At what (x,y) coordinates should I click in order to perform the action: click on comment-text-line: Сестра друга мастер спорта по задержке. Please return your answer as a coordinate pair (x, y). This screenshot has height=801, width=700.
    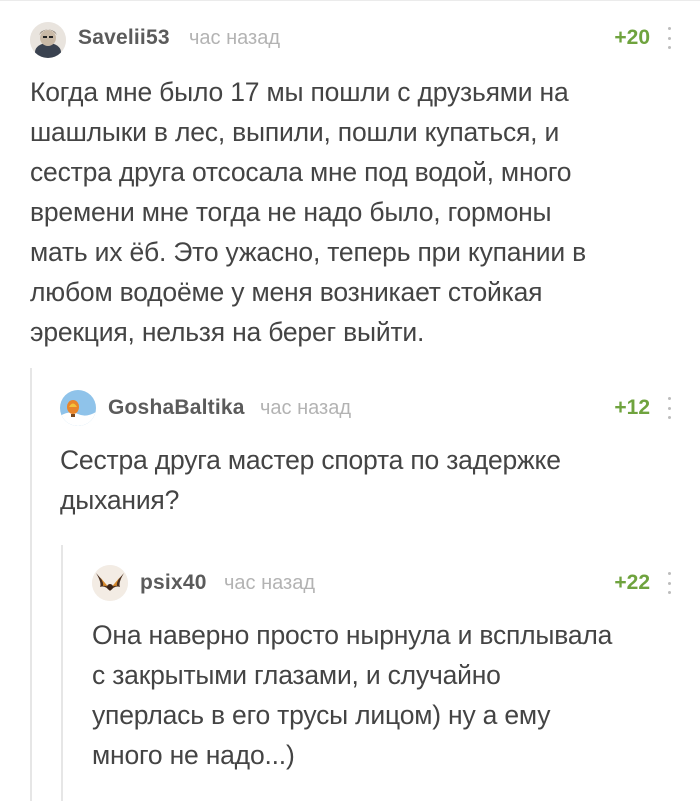
    Looking at the image, I should click on (310, 460).